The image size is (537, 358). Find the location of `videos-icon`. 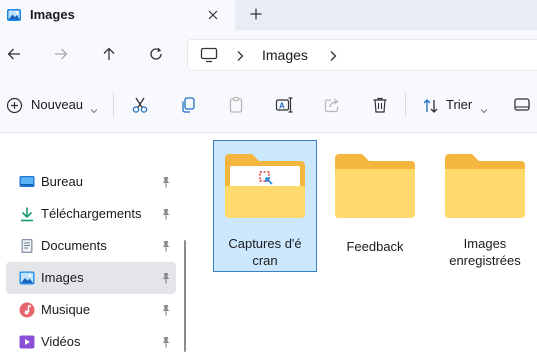

videos-icon is located at coordinates (27, 342).